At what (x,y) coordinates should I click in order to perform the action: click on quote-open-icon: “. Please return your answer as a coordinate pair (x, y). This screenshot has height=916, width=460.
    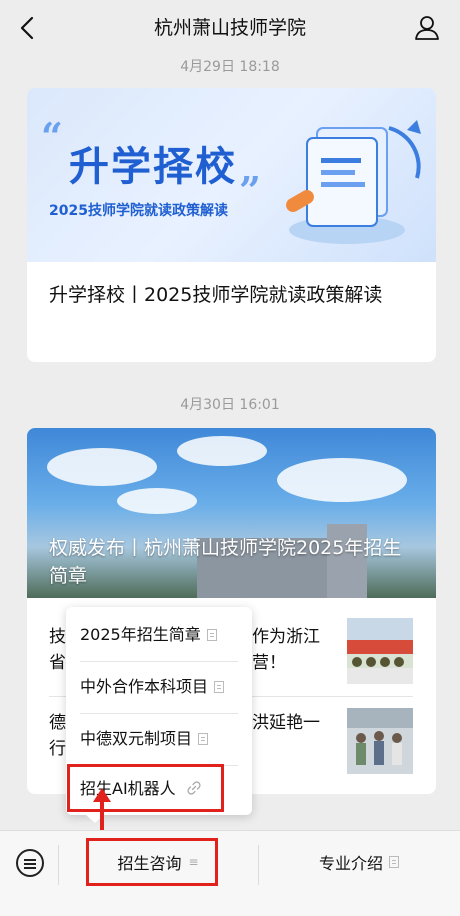
    Looking at the image, I should click on (52, 136).